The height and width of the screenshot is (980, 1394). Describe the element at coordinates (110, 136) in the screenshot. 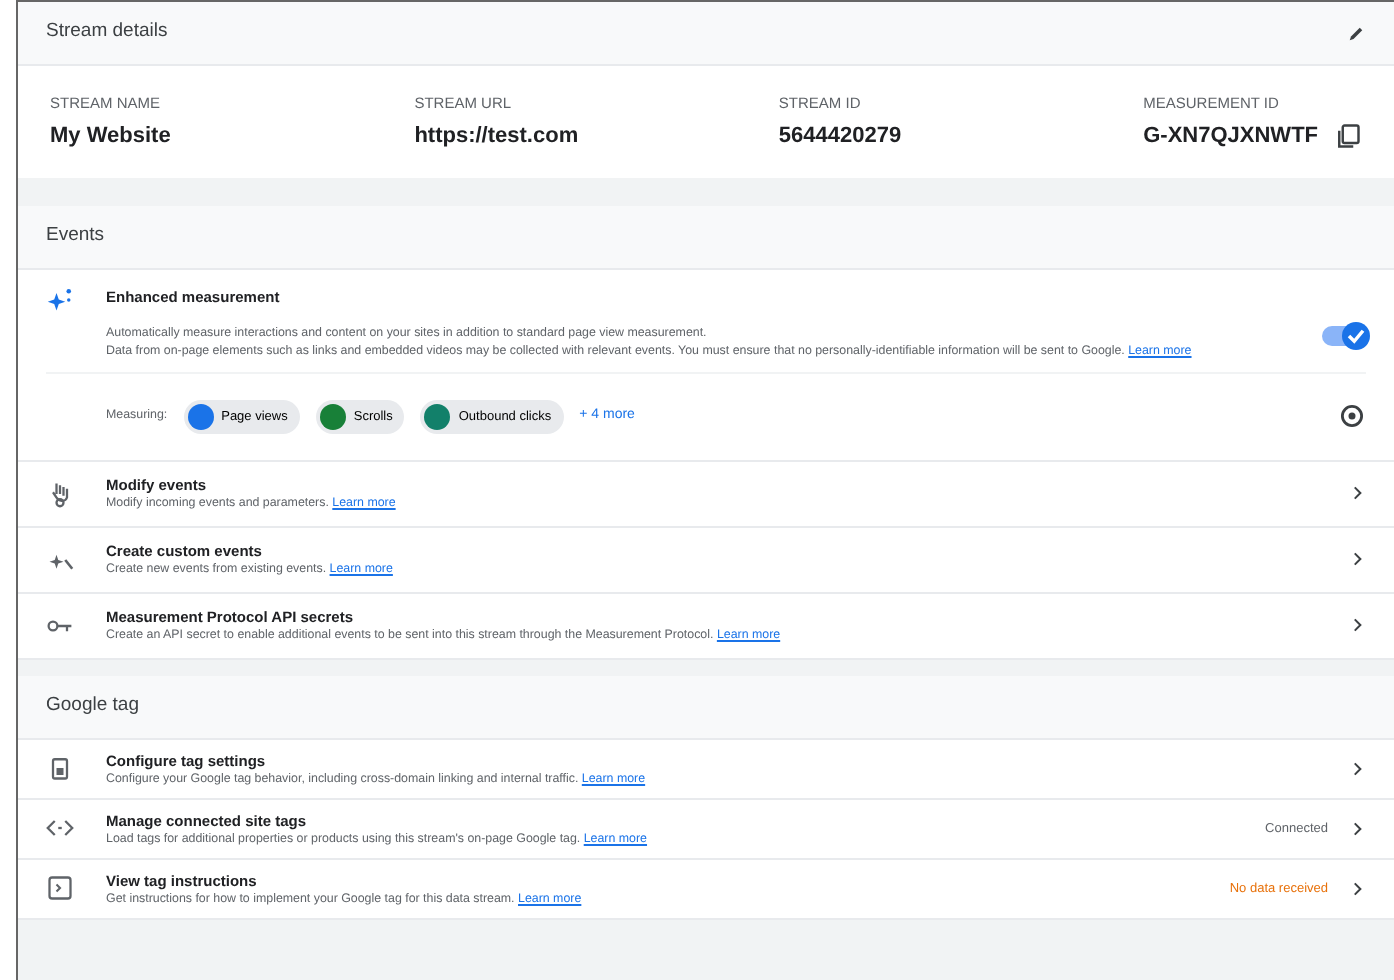

I see `field-value: My Website` at that location.